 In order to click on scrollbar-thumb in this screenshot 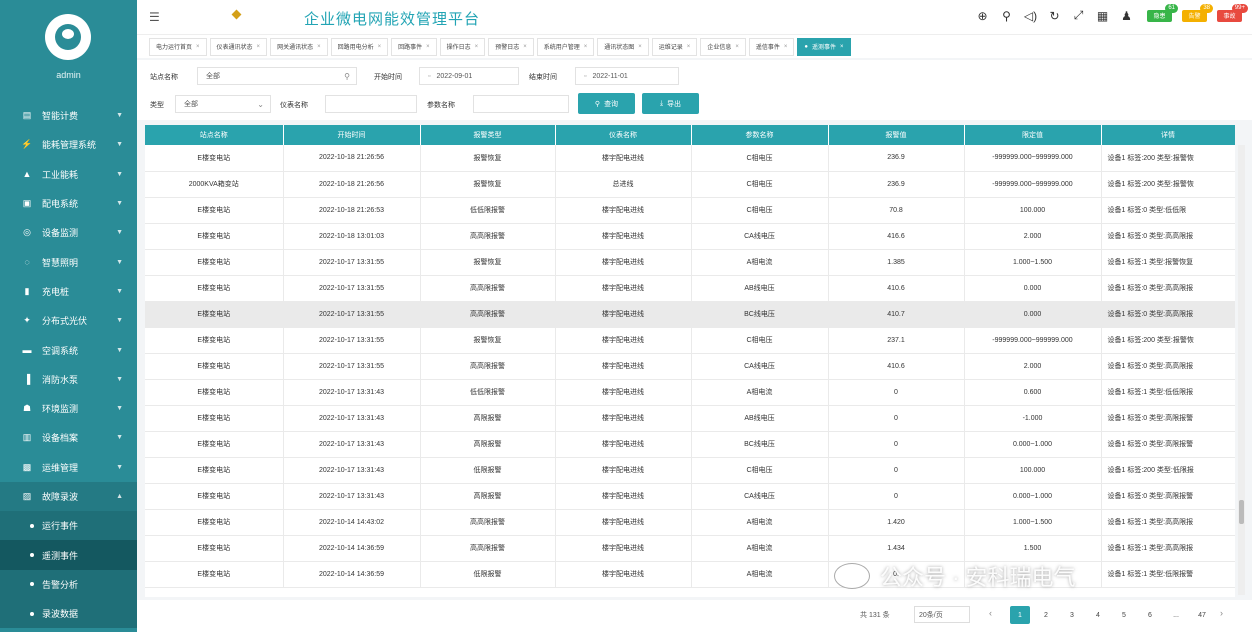, I will do `click(1241, 512)`.